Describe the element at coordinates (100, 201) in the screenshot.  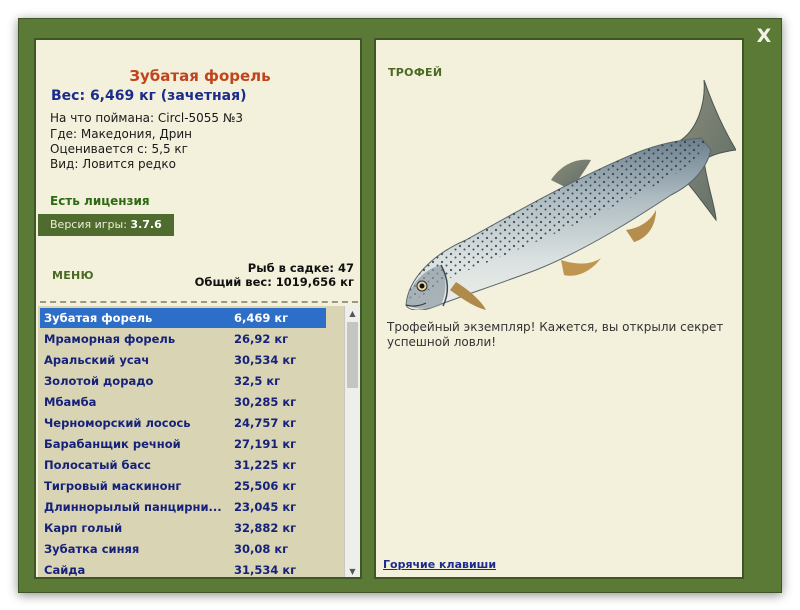
I see `license-status: Есть лицензия` at that location.